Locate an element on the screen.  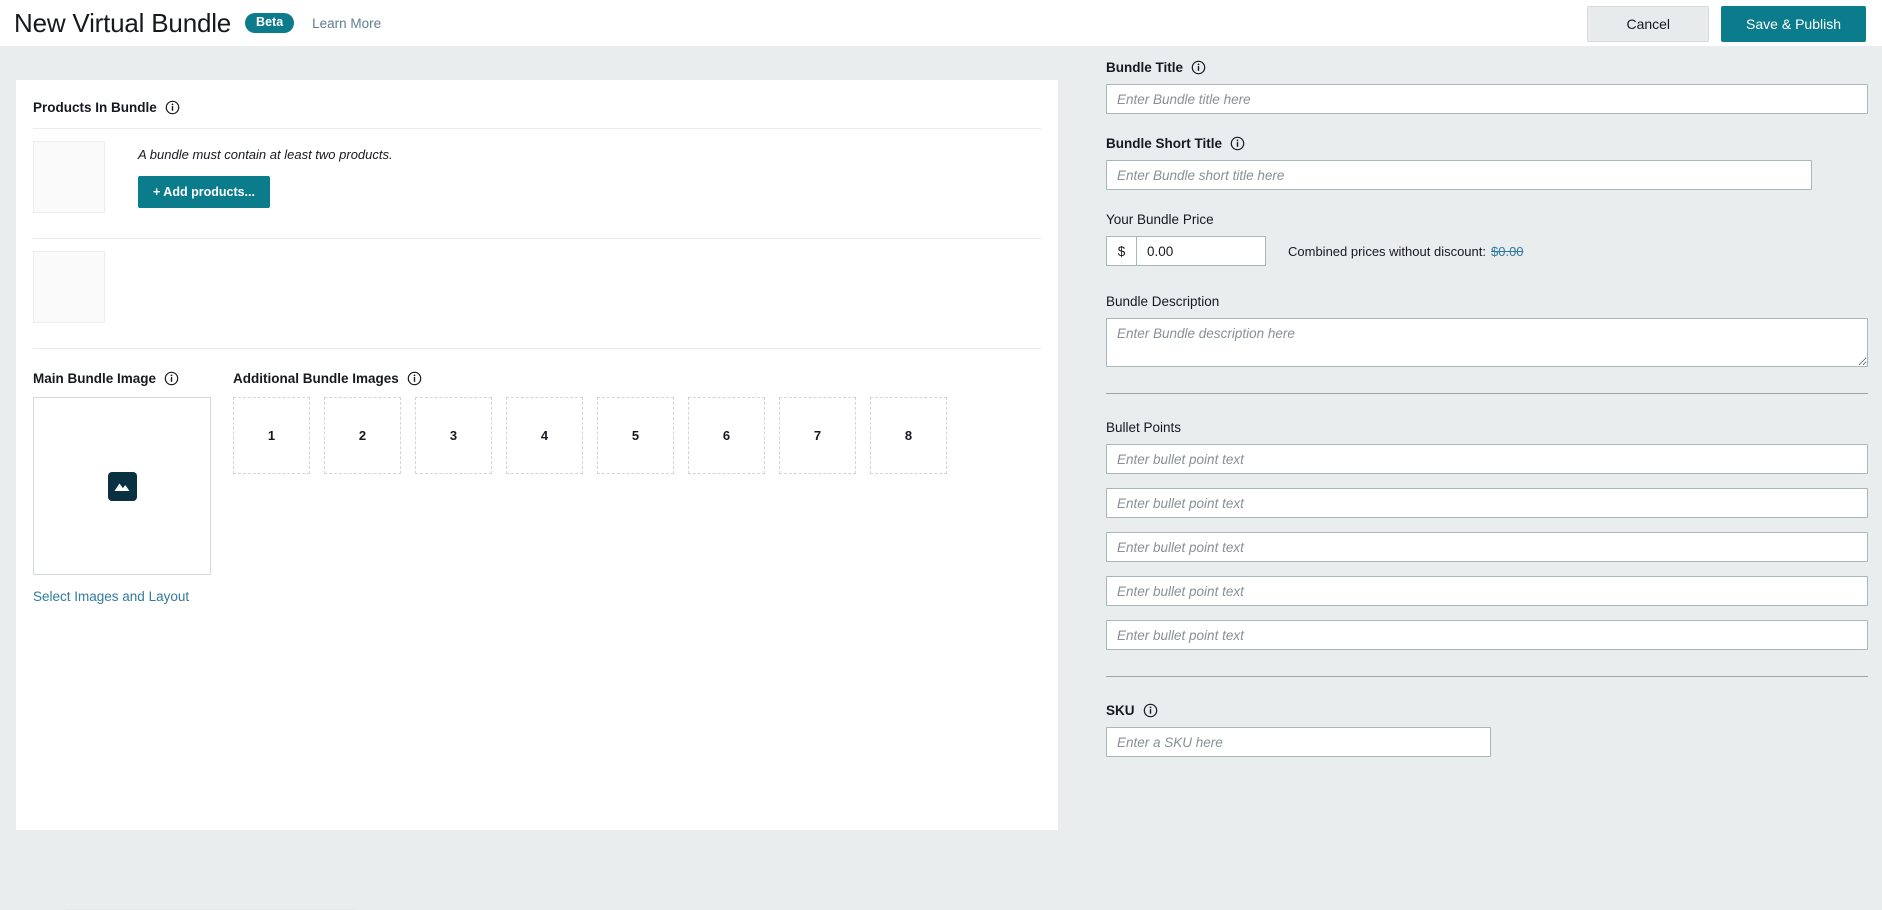
main-bundle-image-dropzone is located at coordinates (122, 486).